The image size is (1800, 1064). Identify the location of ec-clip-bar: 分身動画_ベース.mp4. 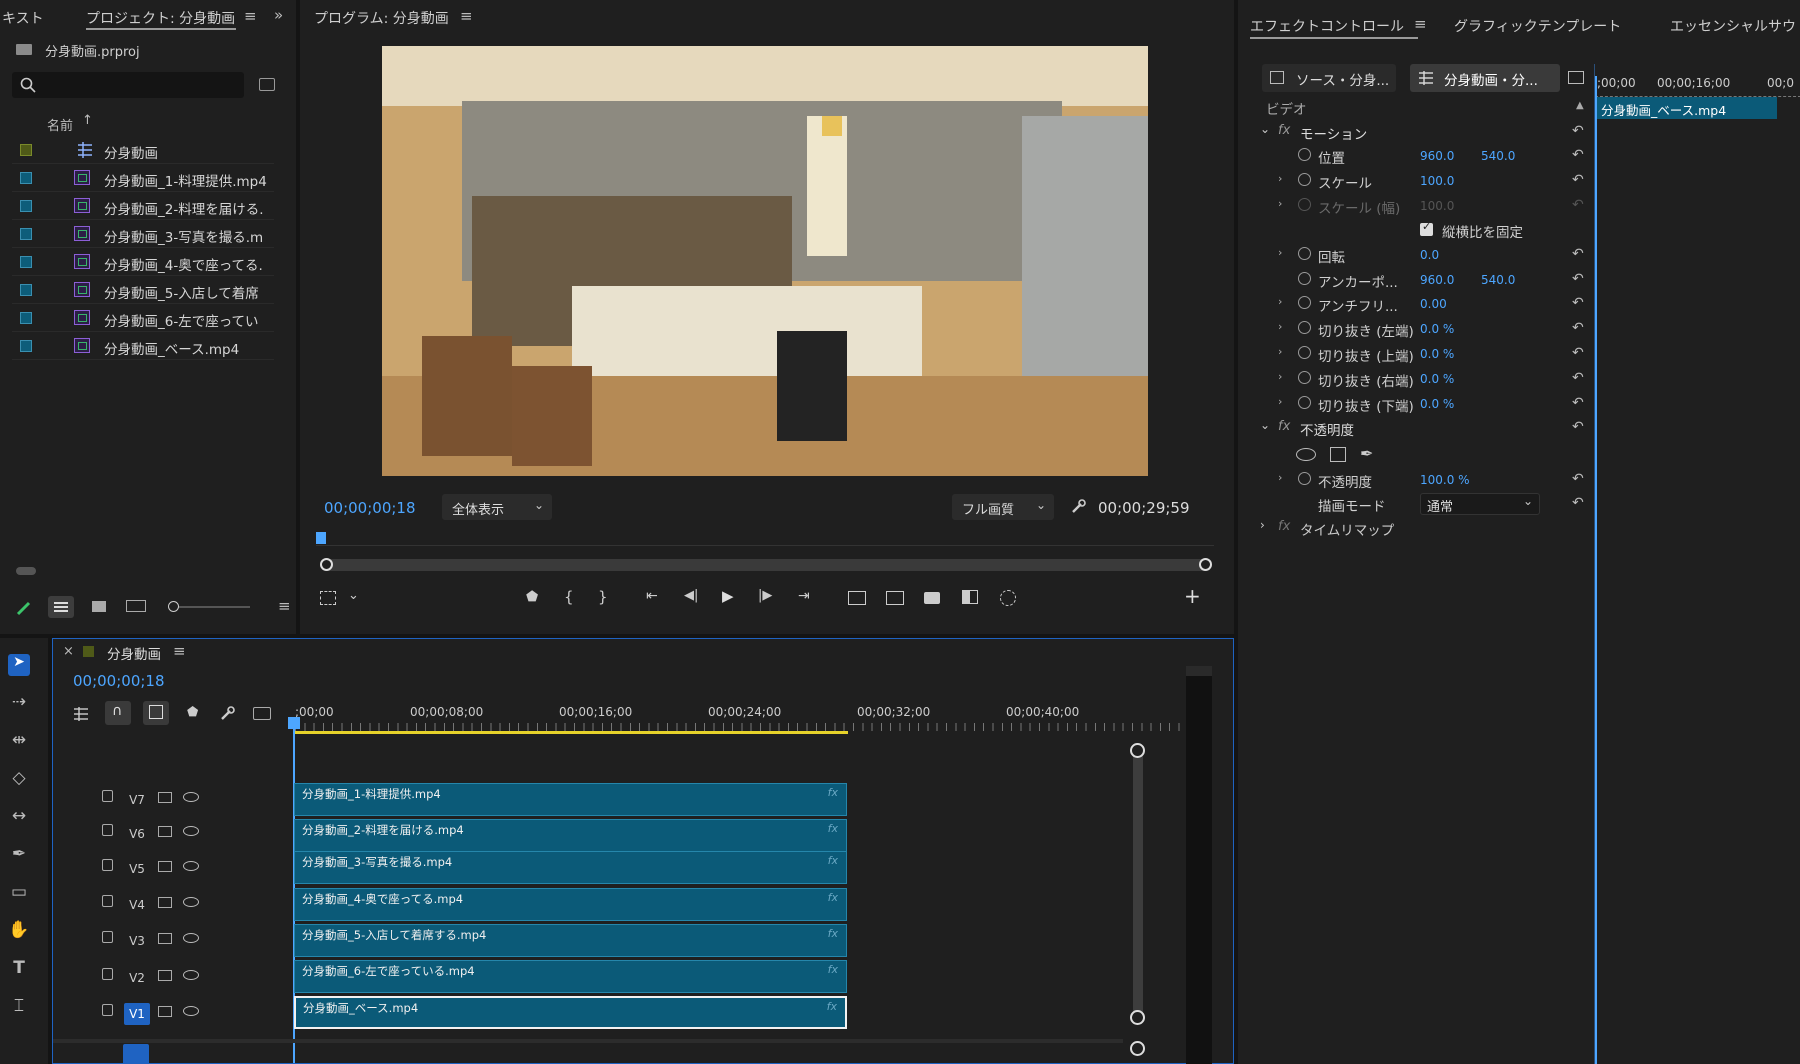
(1687, 108).